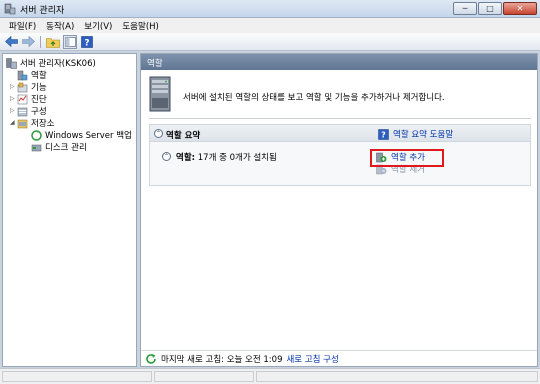 This screenshot has height=384, width=540. I want to click on tree-item-disk-management: 디스크 관리, so click(59, 147).